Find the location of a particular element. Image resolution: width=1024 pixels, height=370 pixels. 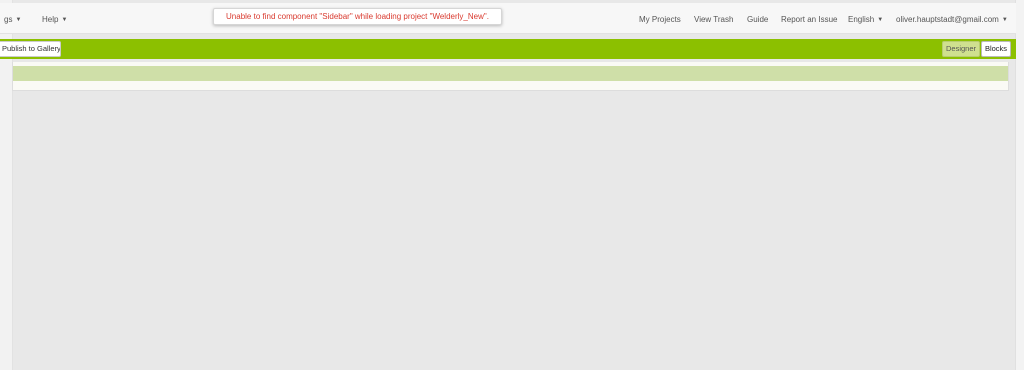

workspace-header-panel is located at coordinates (510, 76).